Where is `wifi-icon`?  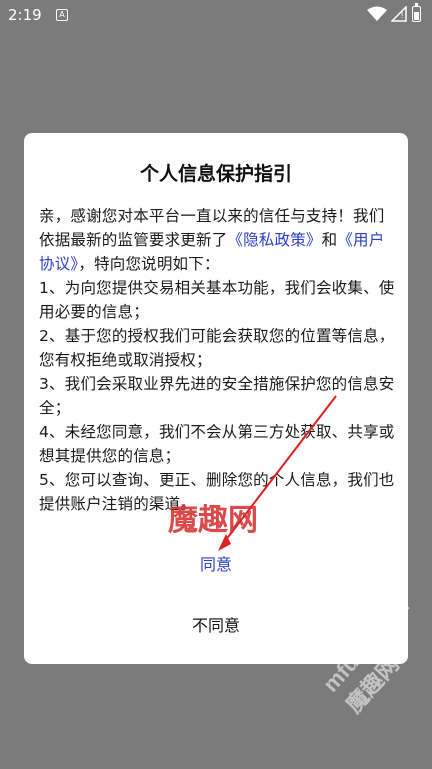
wifi-icon is located at coordinates (377, 13).